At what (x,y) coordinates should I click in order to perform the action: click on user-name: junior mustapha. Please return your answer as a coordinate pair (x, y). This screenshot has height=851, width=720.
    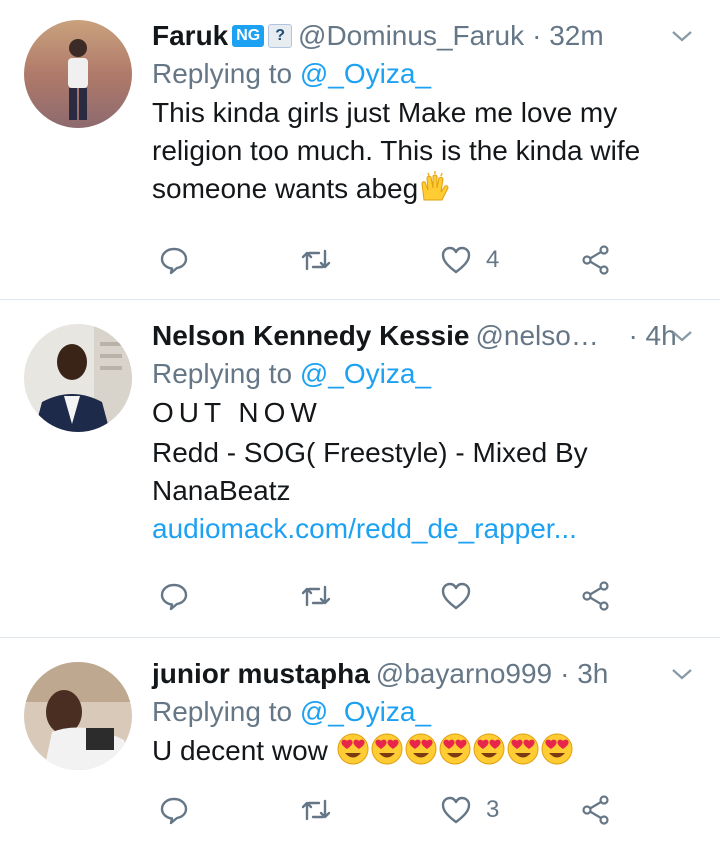
    Looking at the image, I should click on (261, 674).